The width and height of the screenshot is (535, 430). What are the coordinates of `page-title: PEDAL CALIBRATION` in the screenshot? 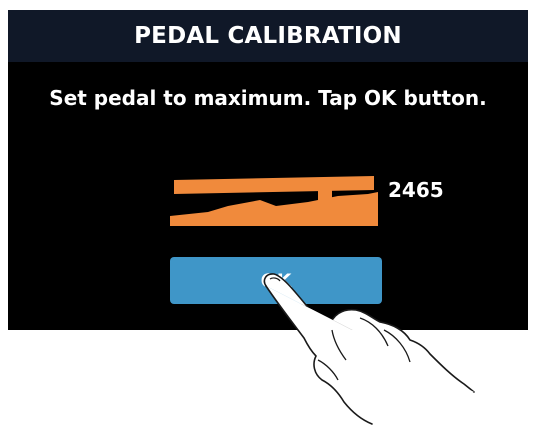 It's located at (268, 36).